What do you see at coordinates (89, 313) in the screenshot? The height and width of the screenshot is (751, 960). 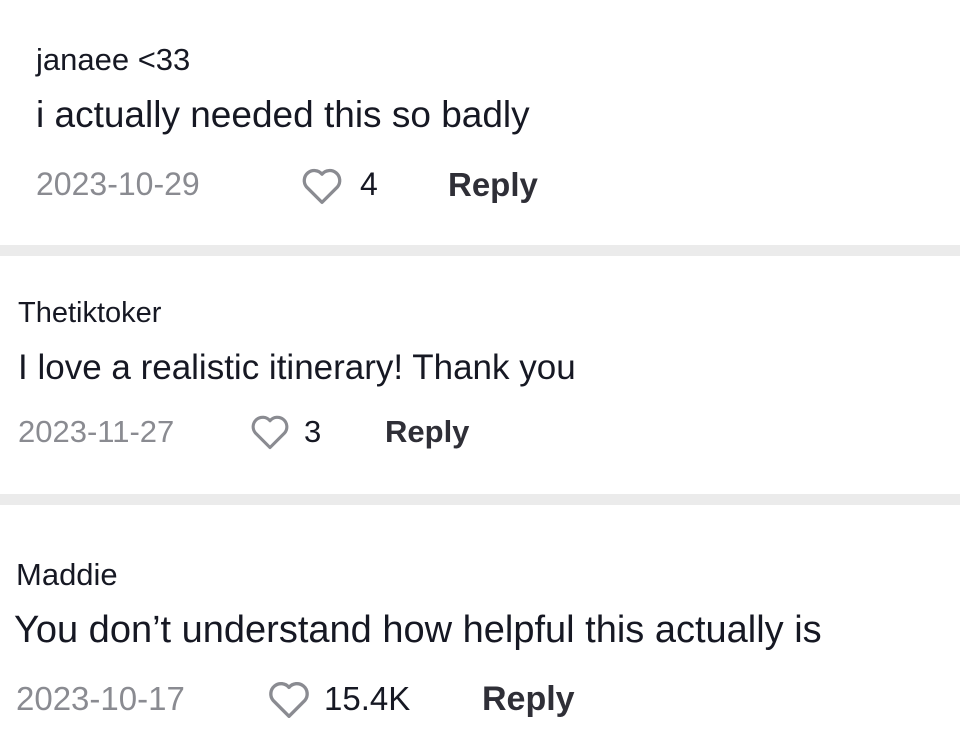 I see `comment-username: Thetiktoker` at bounding box center [89, 313].